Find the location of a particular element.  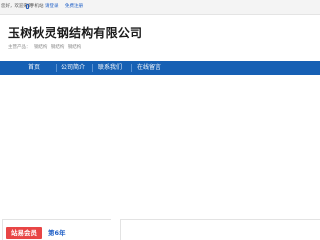

company-title: 玉树秋灵钢结构有限公司 is located at coordinates (75, 33).